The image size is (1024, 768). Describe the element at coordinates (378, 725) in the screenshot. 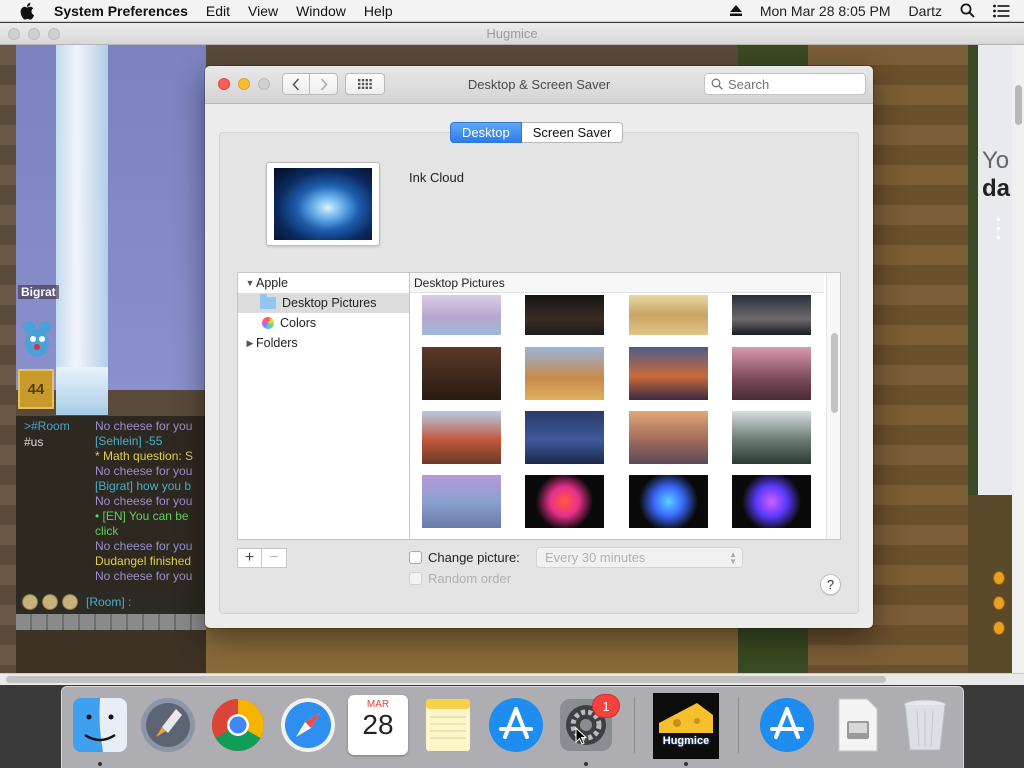

I see `calendar-icon: MAR 28` at that location.